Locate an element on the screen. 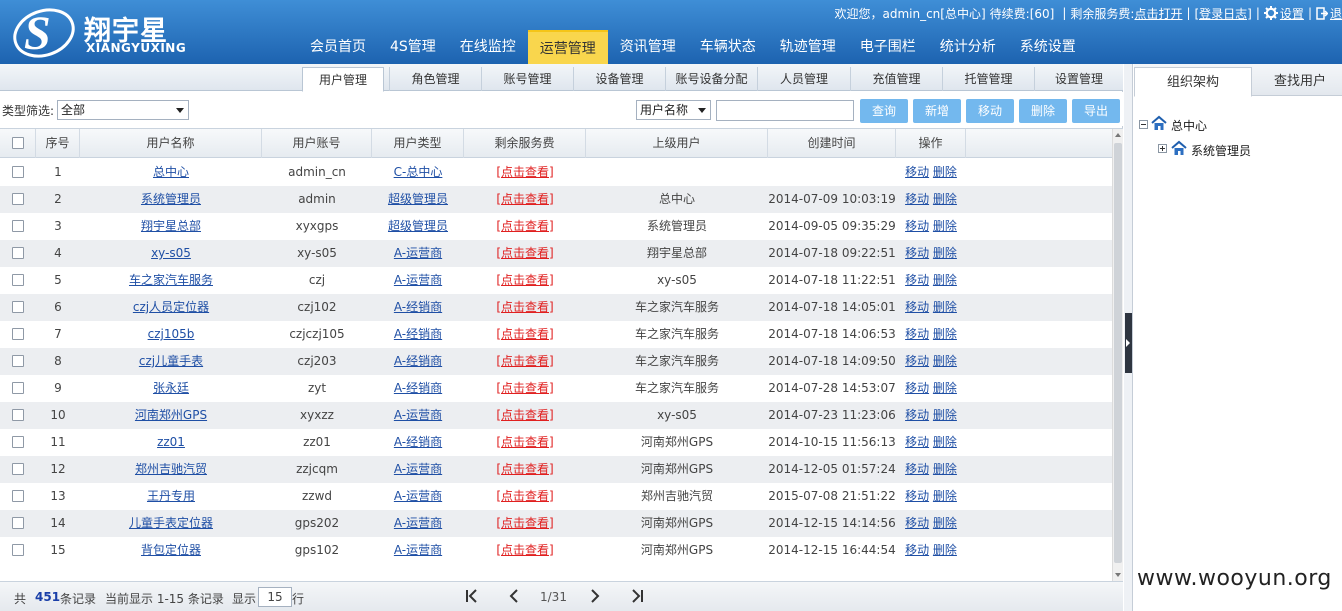  cell-user-name: 翔宇星总部 is located at coordinates (171, 226).